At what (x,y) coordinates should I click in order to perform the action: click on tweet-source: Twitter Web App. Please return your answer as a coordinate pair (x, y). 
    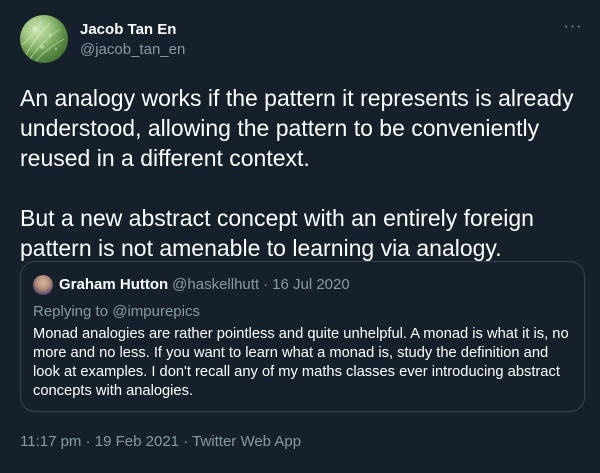
    Looking at the image, I should click on (246, 441).